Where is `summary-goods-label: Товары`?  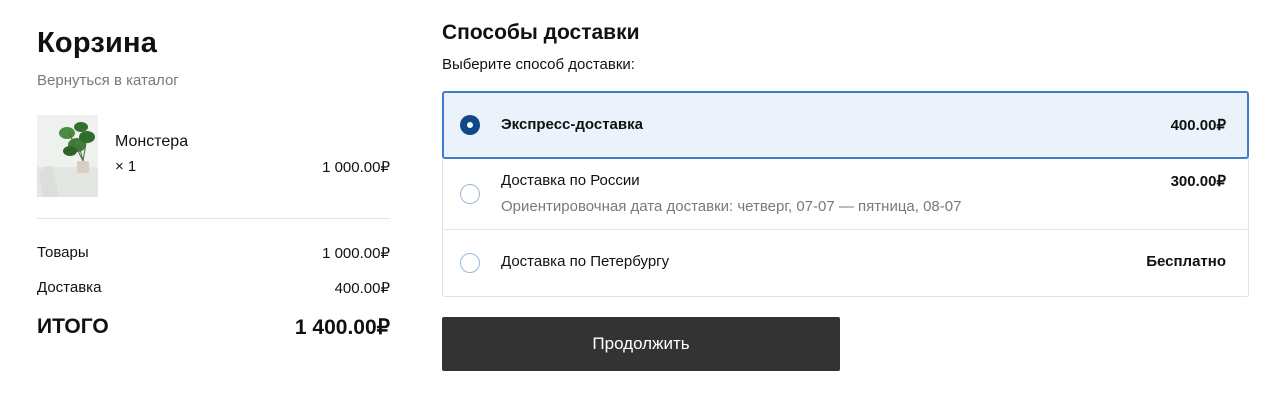 summary-goods-label: Товары is located at coordinates (63, 252).